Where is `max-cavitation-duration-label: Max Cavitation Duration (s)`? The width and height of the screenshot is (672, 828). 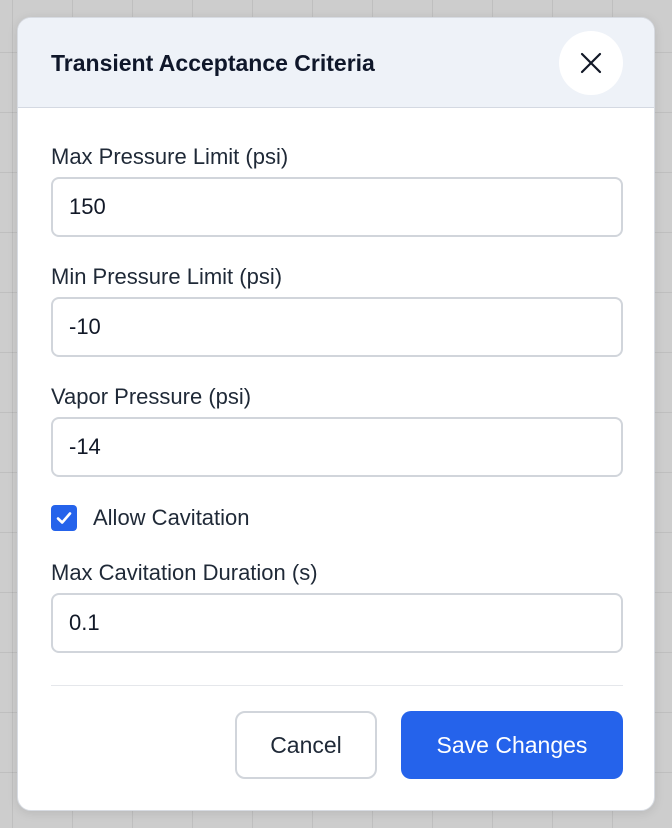 max-cavitation-duration-label: Max Cavitation Duration (s) is located at coordinates (184, 572).